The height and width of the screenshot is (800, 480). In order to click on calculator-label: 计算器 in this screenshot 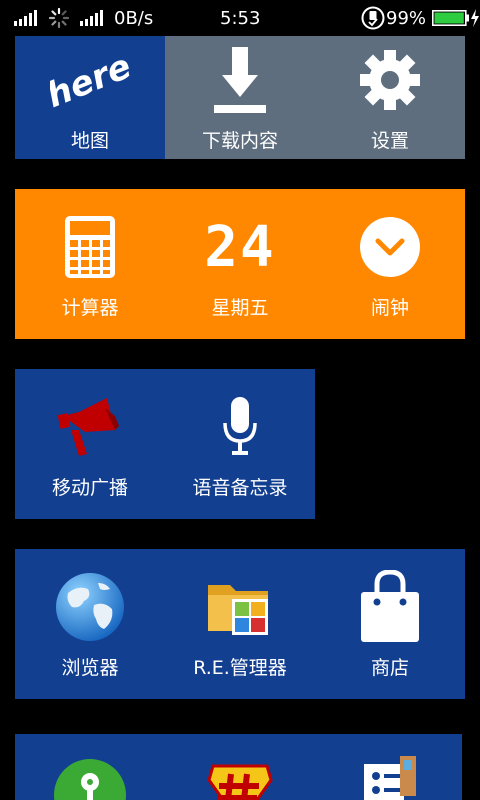, I will do `click(90, 308)`.